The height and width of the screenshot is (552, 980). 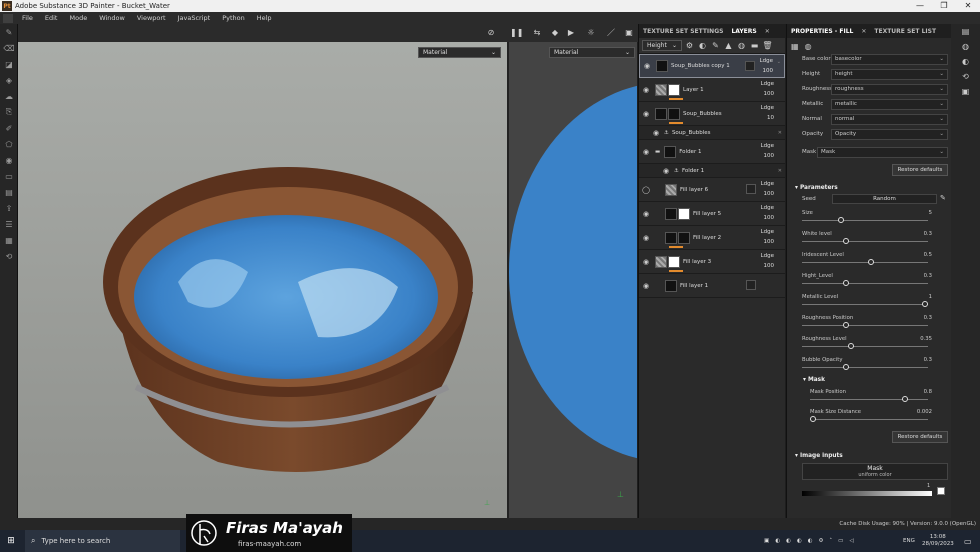 What do you see at coordinates (767, 45) in the screenshot?
I see `delete-layer-icon: 🗑` at bounding box center [767, 45].